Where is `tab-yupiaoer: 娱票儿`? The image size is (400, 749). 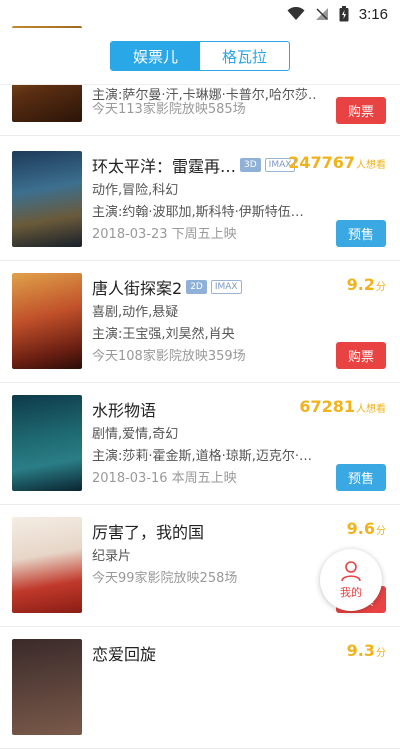
tab-yupiaoer: 娱票儿 is located at coordinates (155, 56).